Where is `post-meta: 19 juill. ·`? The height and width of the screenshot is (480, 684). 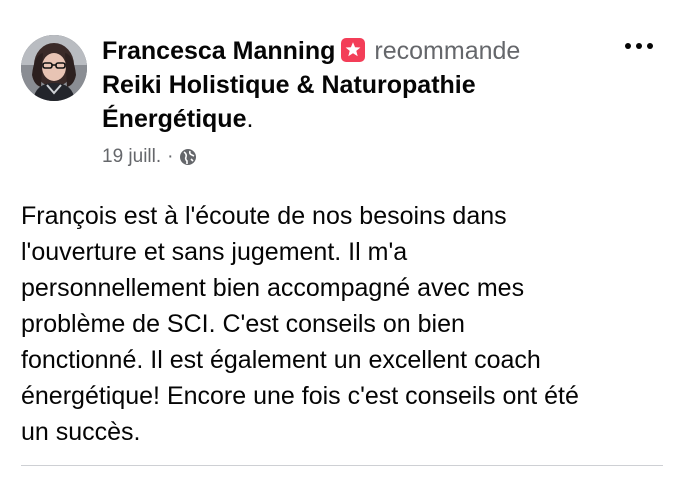
post-meta: 19 juill. · is located at coordinates (149, 157).